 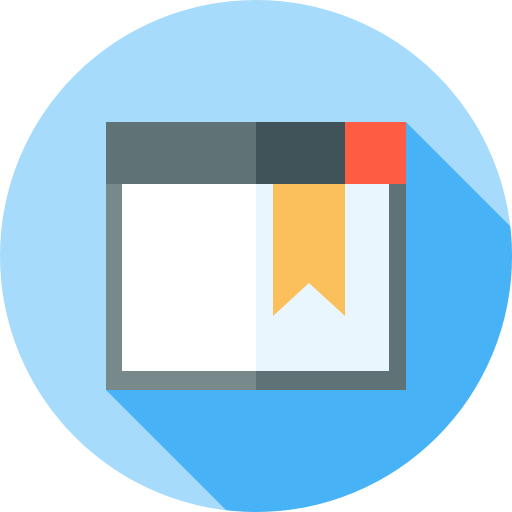 I want to click on title-bar-right, so click(x=301, y=153).